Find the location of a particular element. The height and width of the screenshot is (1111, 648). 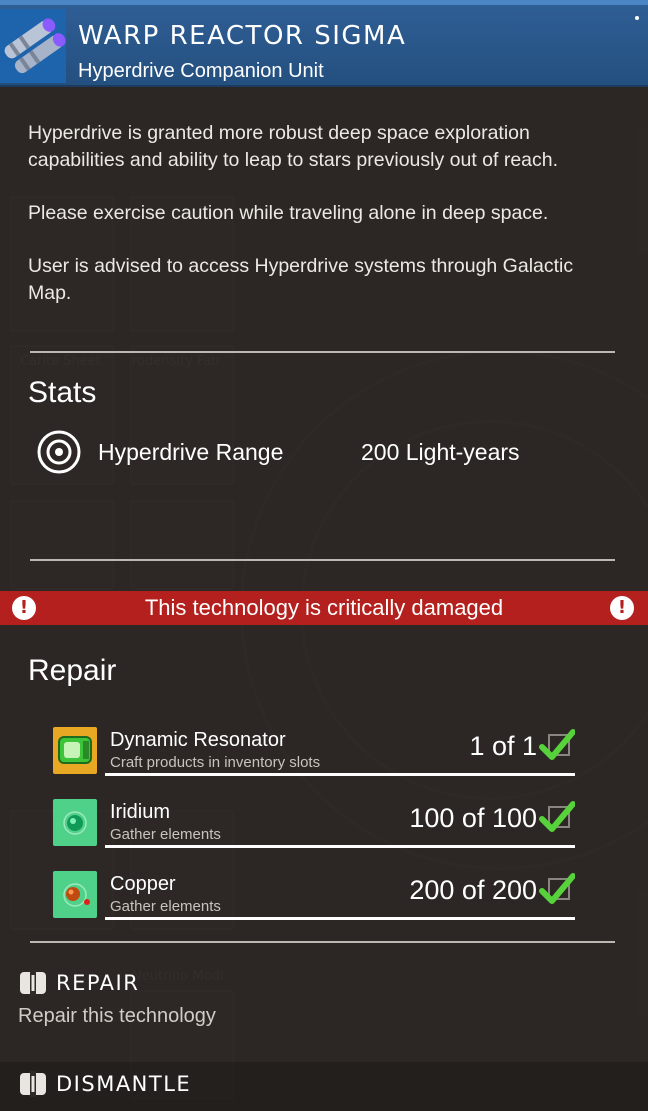

requirement-count: 1 of 1 is located at coordinates (503, 746).